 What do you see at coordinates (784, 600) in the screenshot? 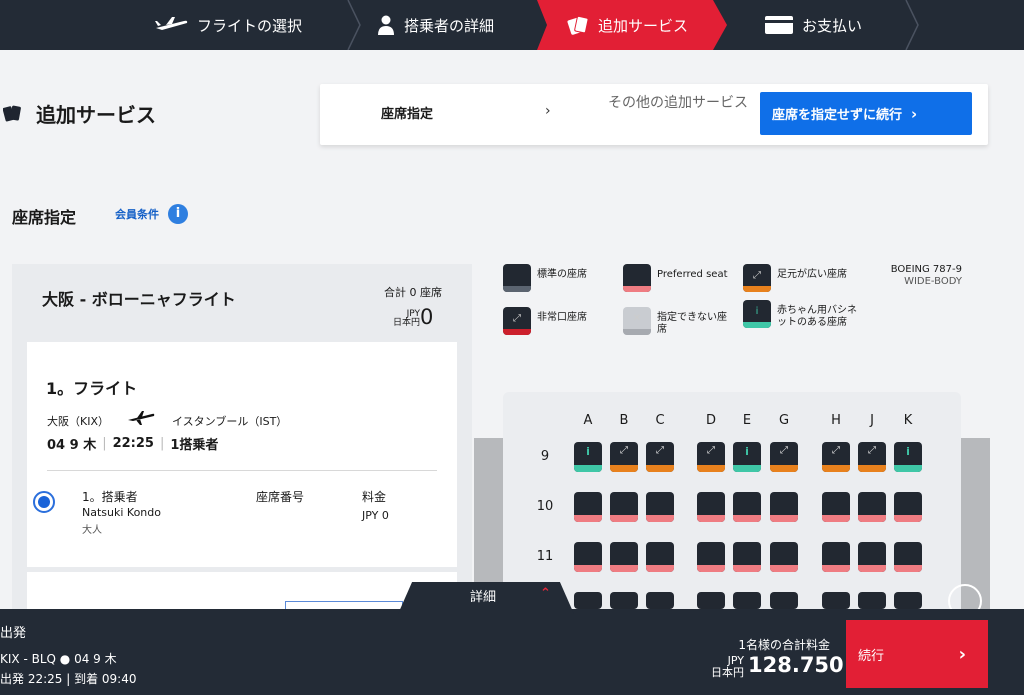
I see `seat-12G` at bounding box center [784, 600].